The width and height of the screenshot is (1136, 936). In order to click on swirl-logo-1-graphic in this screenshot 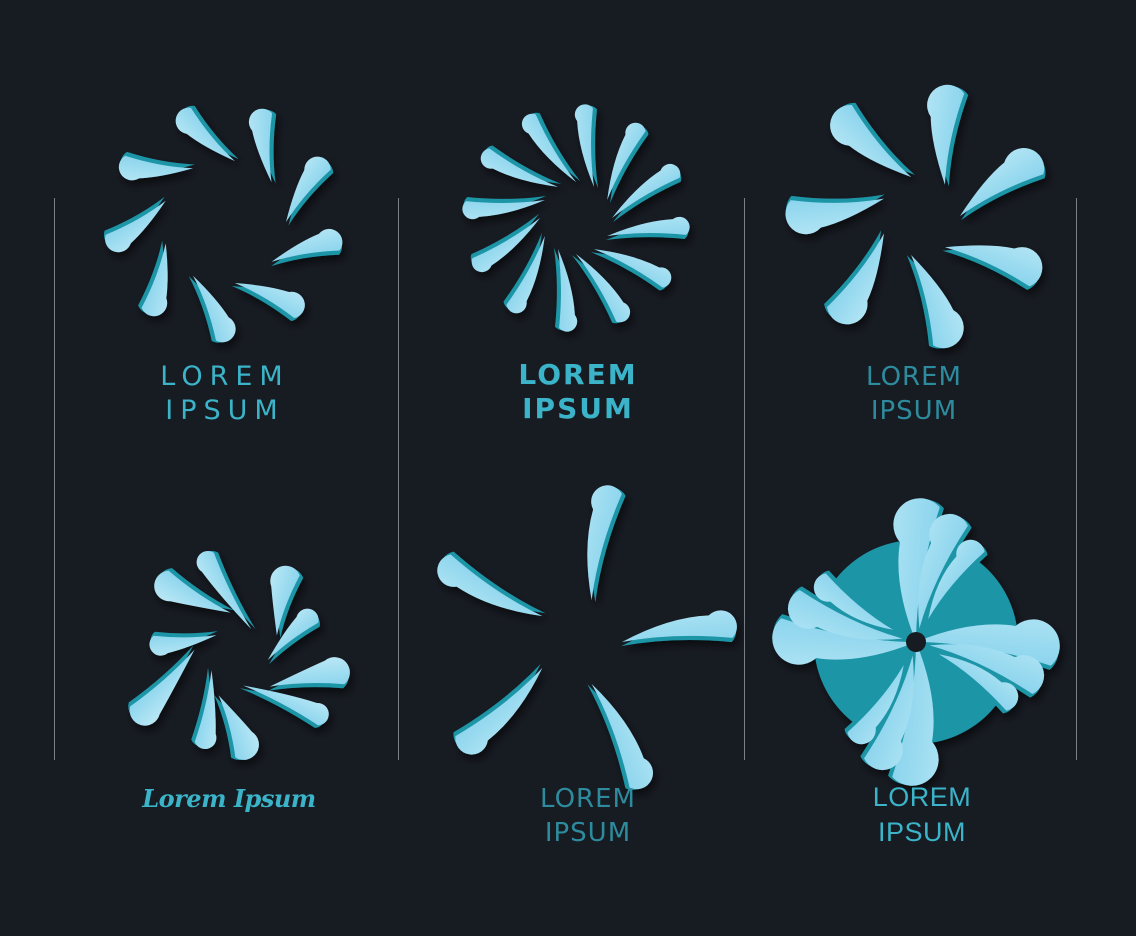, I will do `click(223, 224)`.